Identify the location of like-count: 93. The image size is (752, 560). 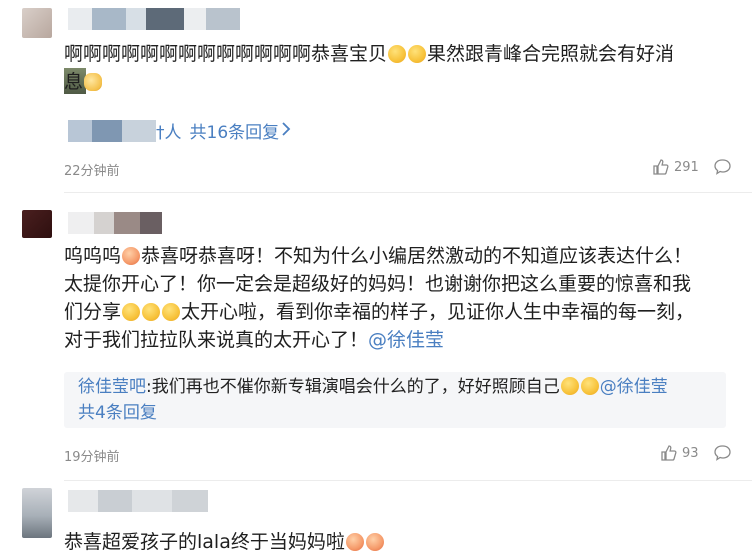
(690, 453).